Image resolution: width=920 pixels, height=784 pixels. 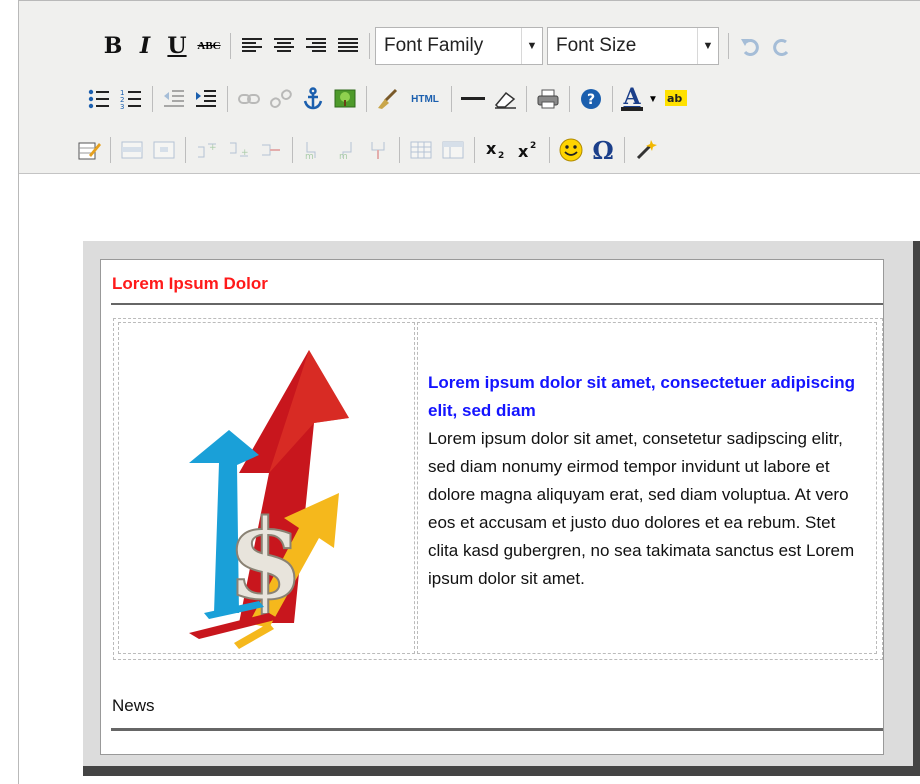 I want to click on bold-button: B, so click(x=113, y=46).